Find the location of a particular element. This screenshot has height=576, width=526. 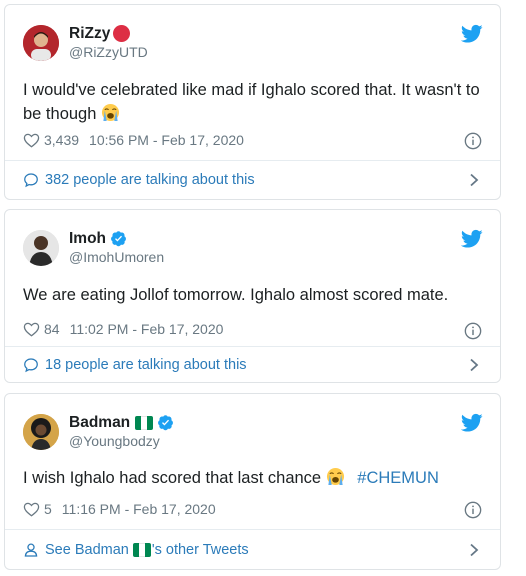

like-count: 5 is located at coordinates (48, 509).